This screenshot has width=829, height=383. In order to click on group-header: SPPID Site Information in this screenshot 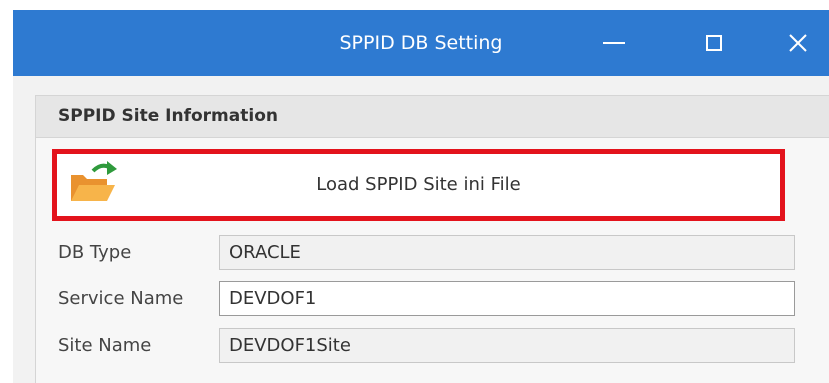, I will do `click(432, 117)`.